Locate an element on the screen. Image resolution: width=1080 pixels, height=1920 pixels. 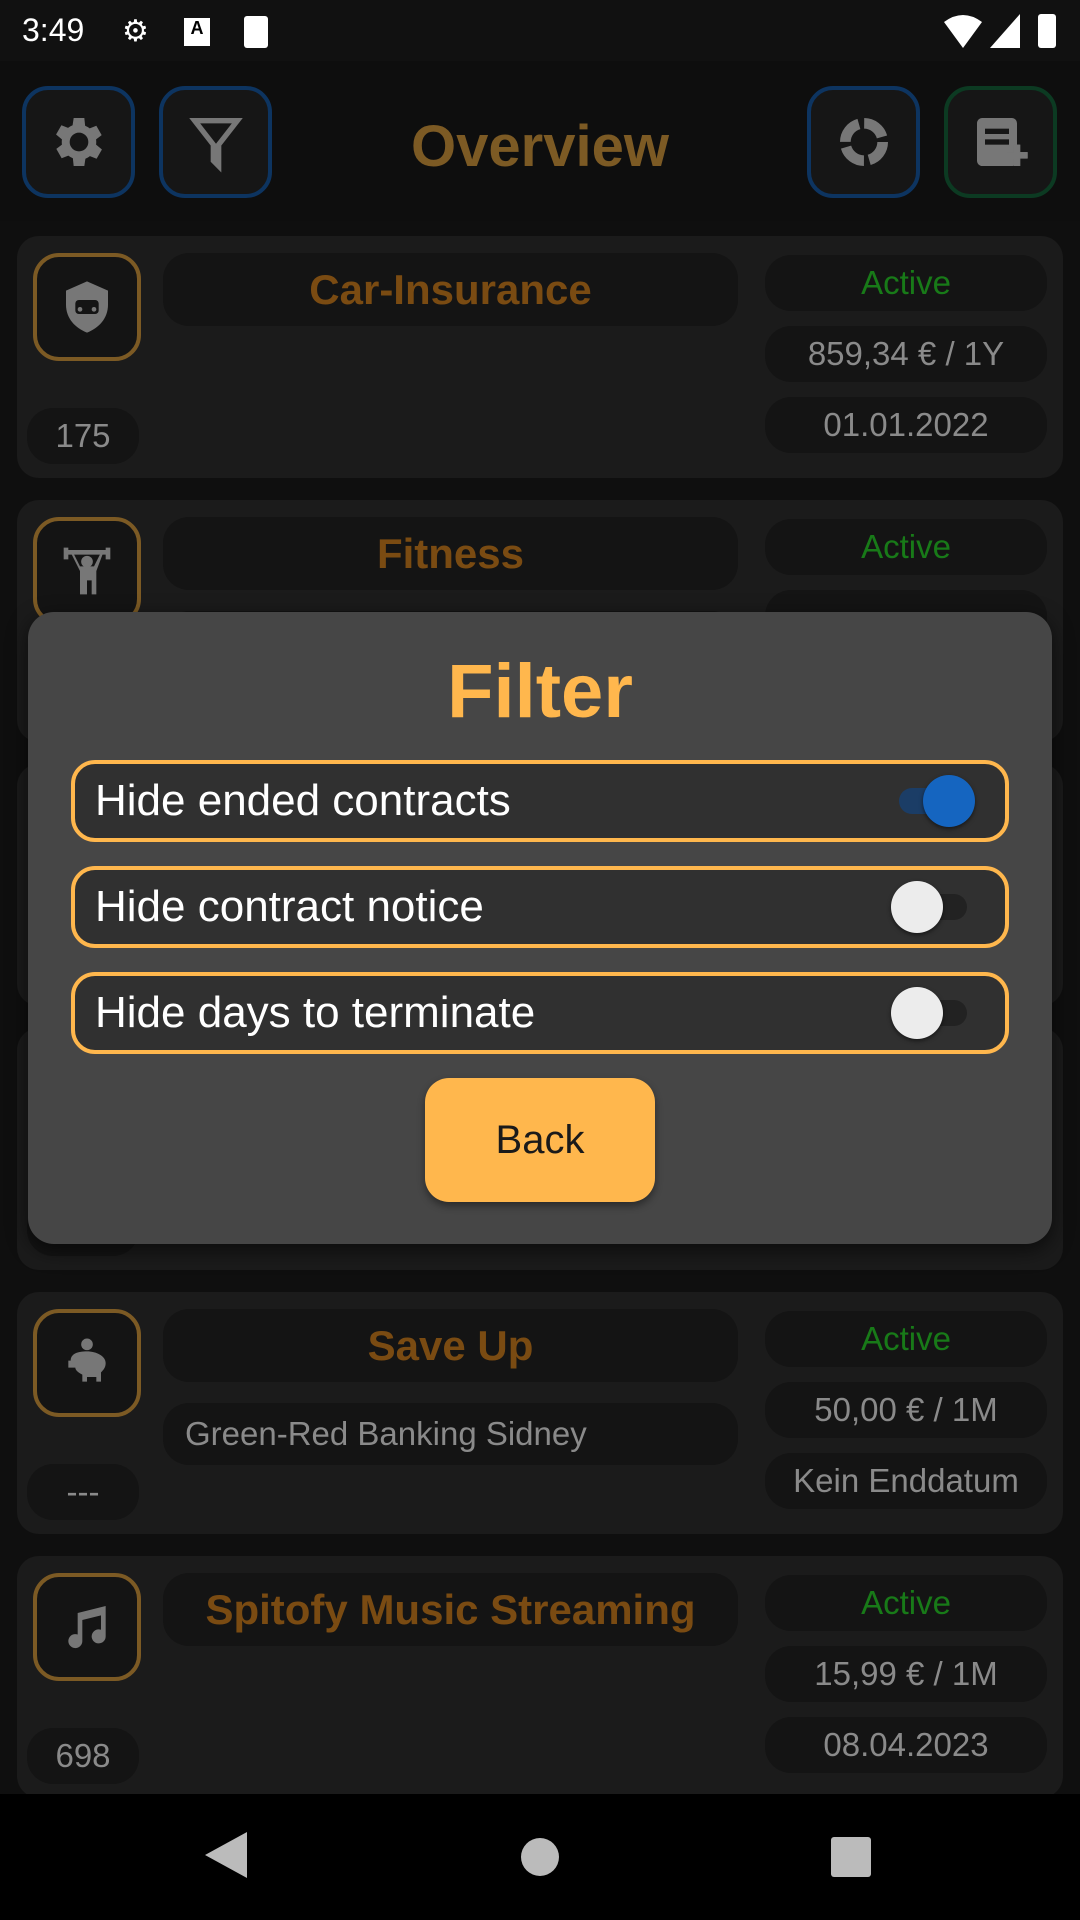
navigation-bar is located at coordinates (540, 1857).